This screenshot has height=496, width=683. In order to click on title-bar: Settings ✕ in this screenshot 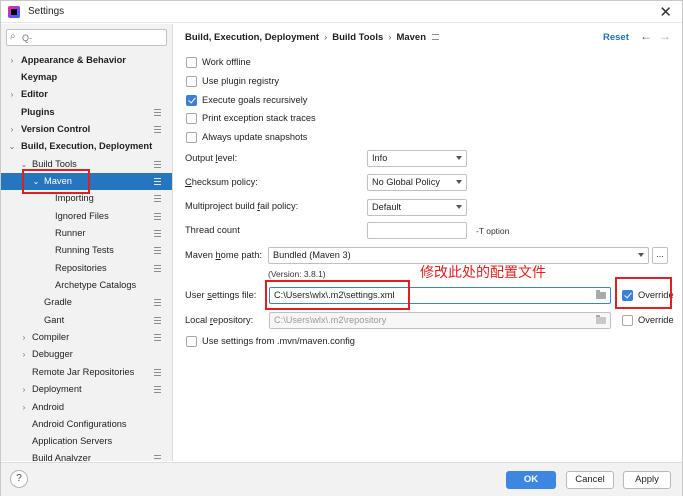, I will do `click(341, 12)`.